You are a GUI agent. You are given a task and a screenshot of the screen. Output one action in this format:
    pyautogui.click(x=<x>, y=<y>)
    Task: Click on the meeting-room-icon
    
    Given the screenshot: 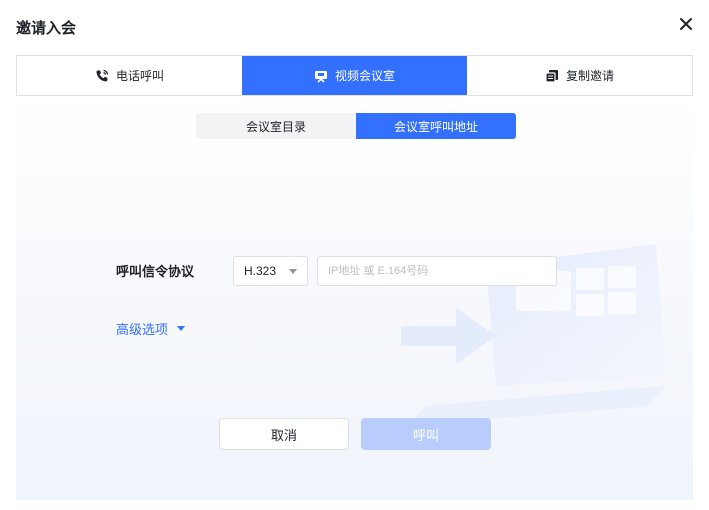 What is the action you would take?
    pyautogui.click(x=321, y=76)
    